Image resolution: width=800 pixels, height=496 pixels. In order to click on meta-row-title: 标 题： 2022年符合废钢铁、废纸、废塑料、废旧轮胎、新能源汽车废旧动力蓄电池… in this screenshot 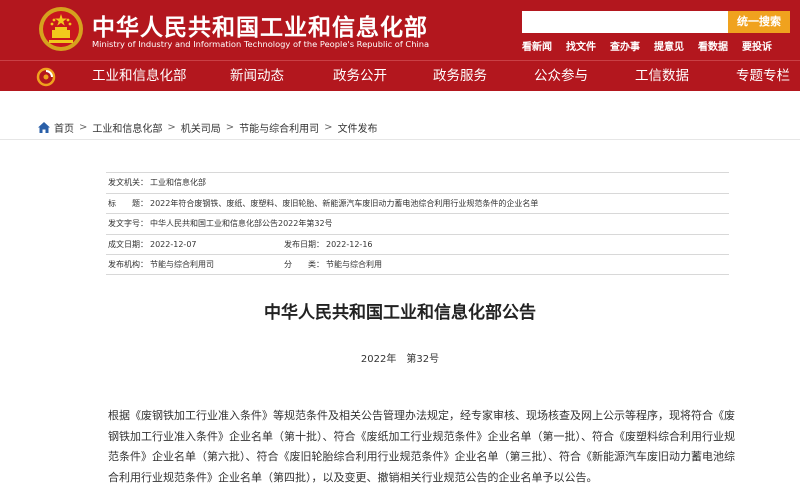, I will do `click(417, 203)`.